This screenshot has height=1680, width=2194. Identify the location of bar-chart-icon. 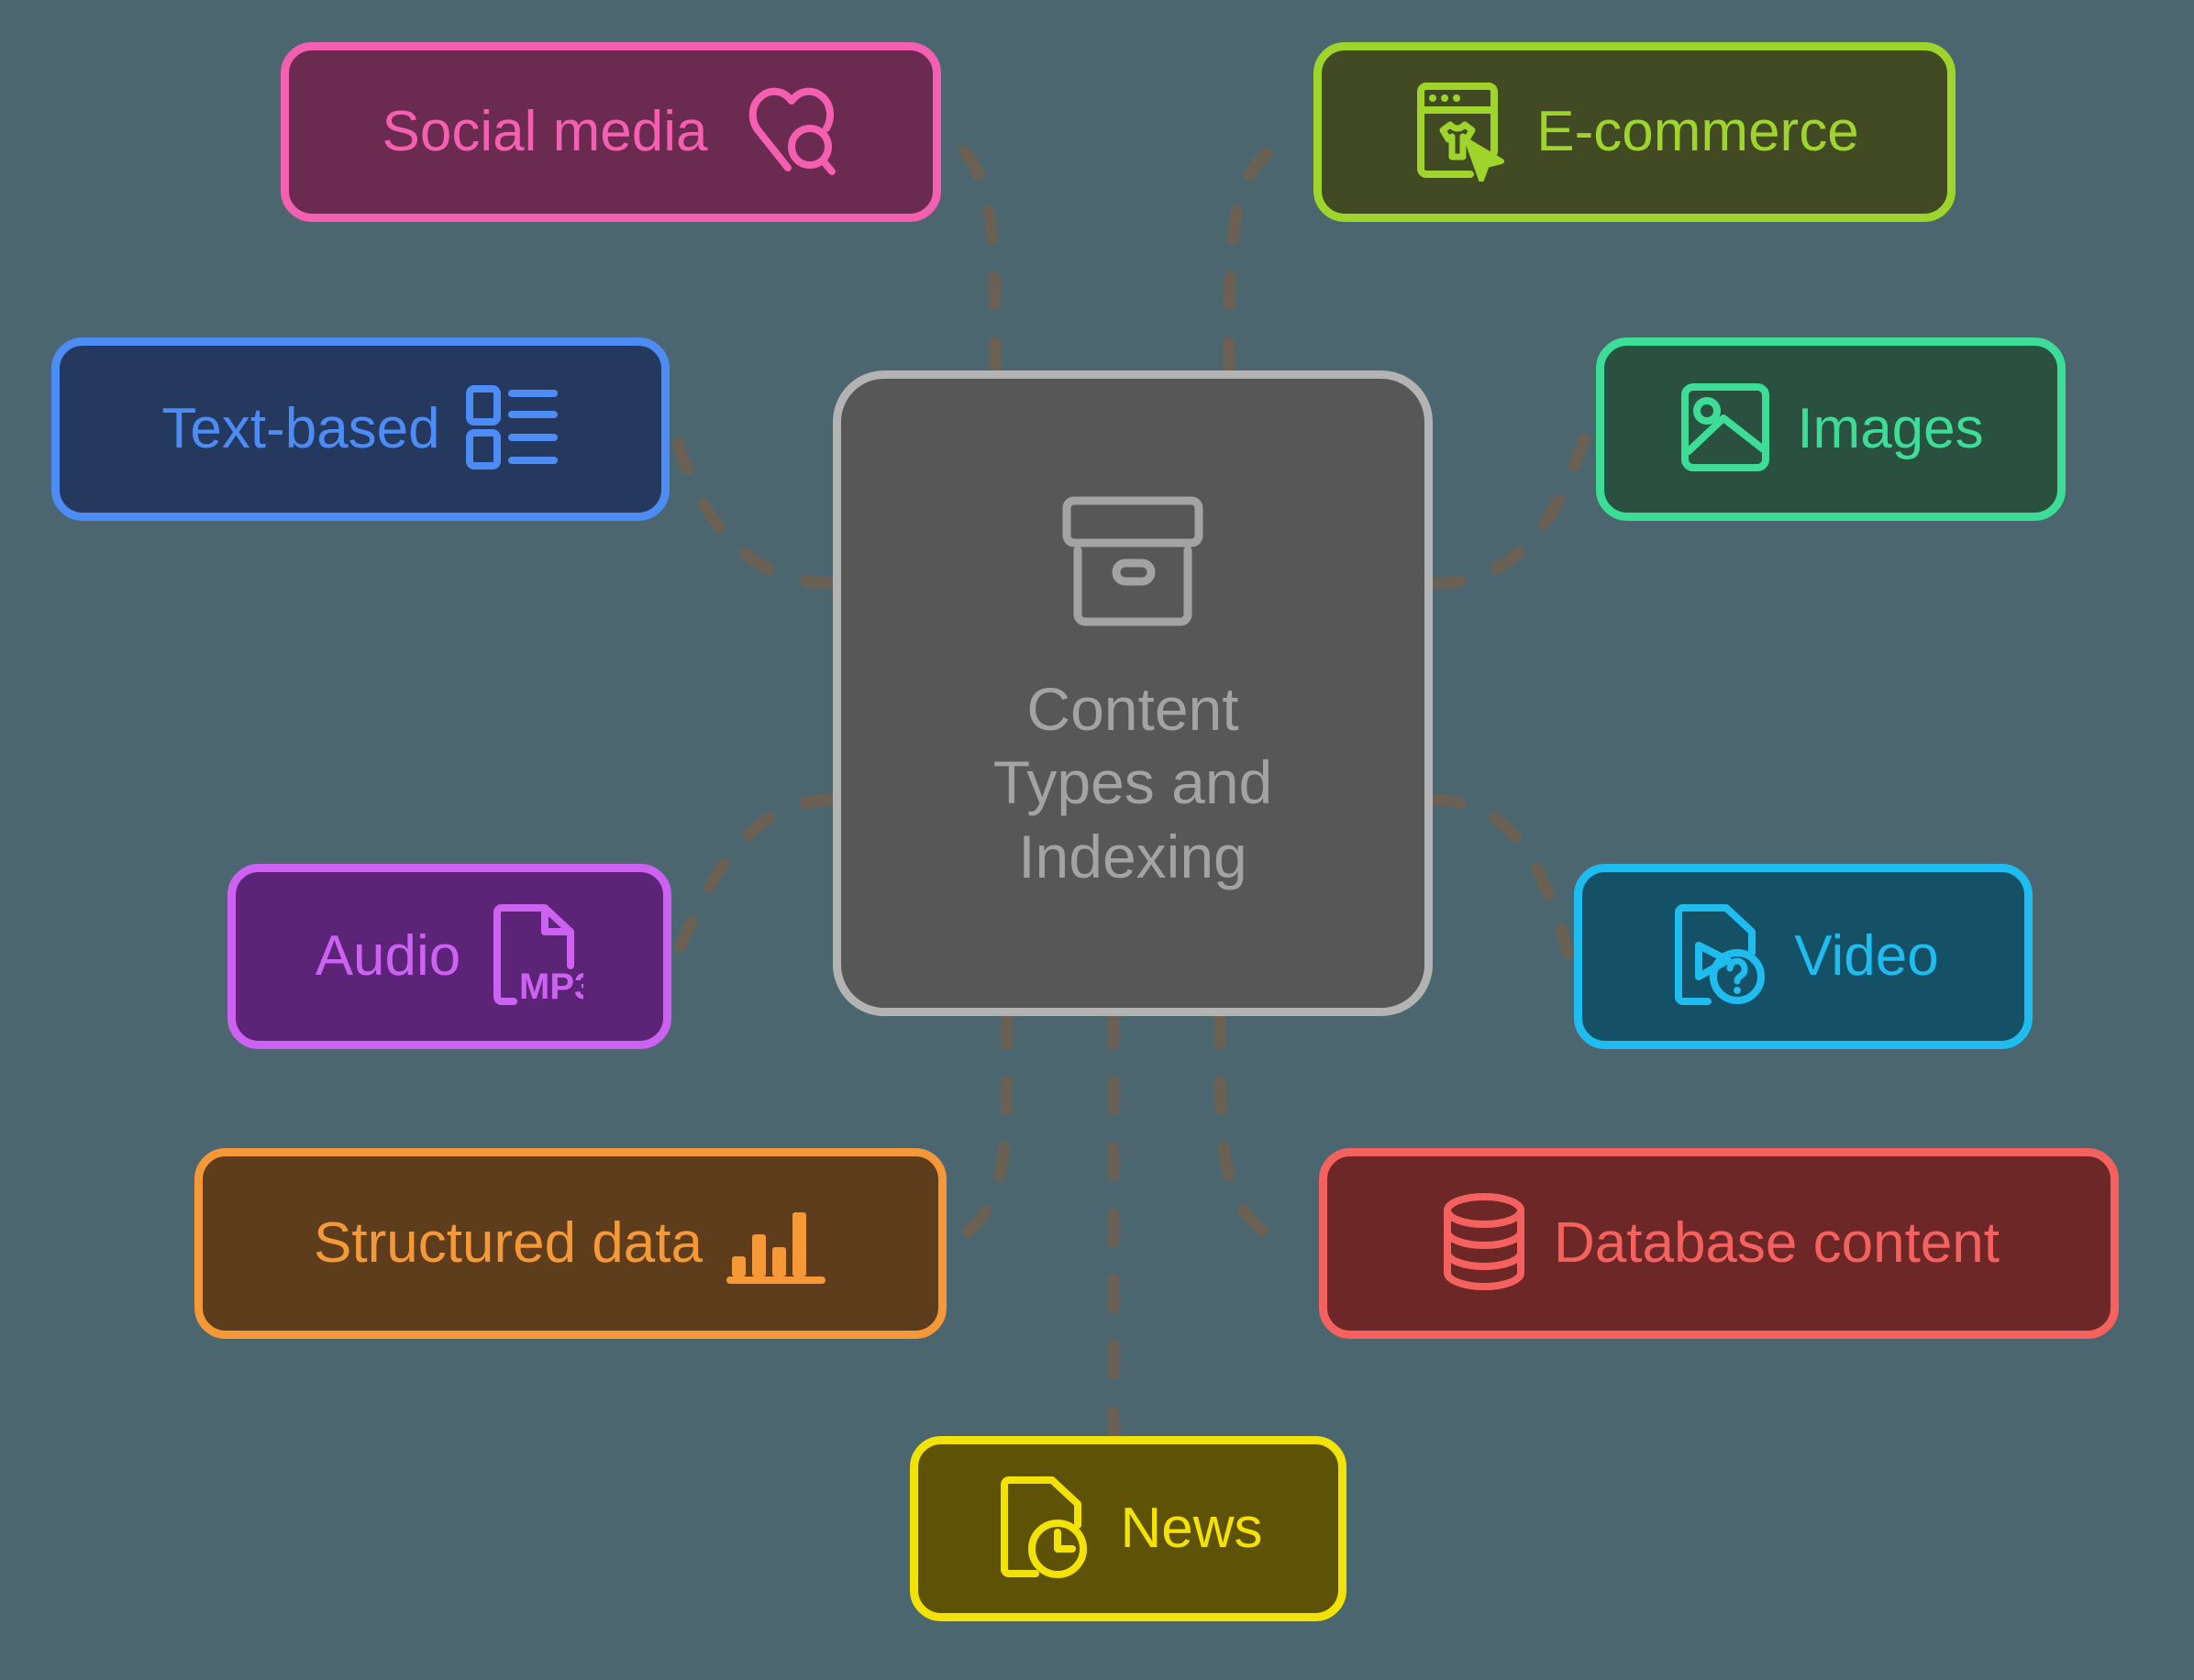
(776, 1243).